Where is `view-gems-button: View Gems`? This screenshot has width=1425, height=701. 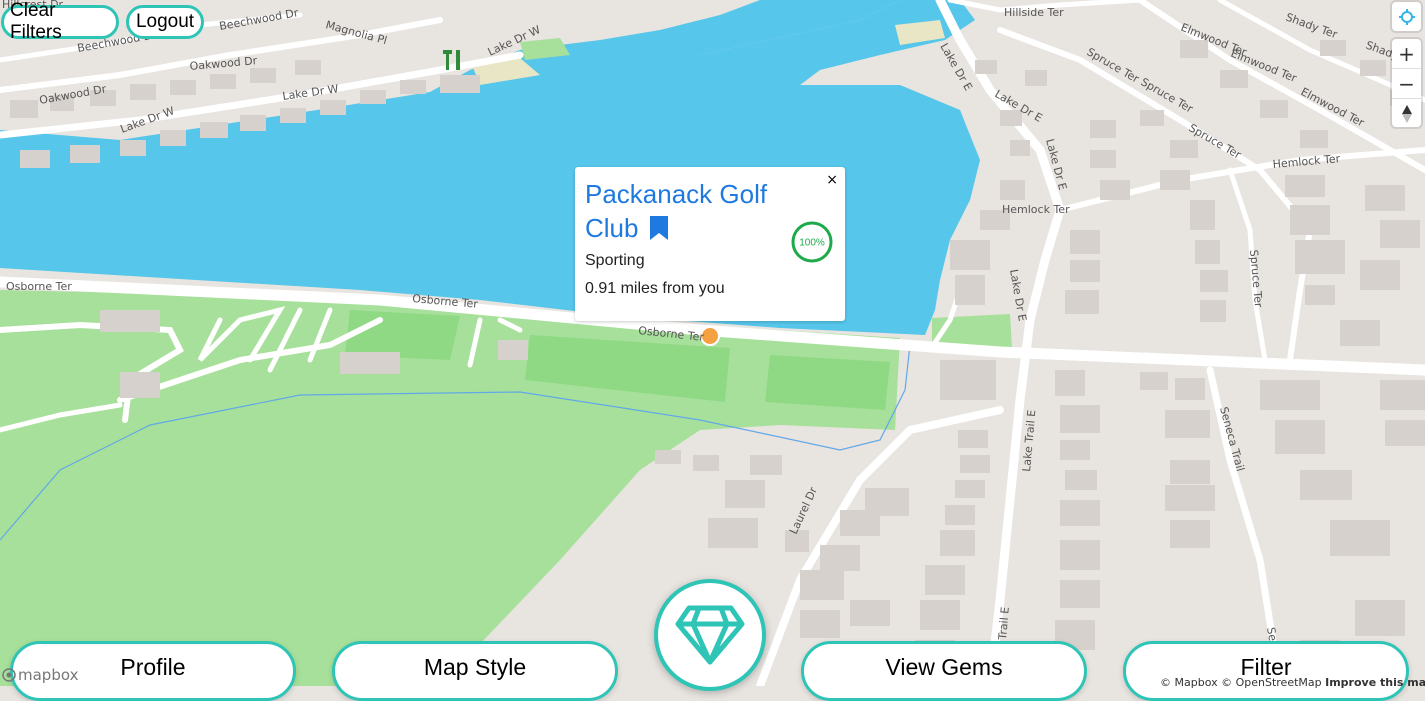 view-gems-button: View Gems is located at coordinates (944, 671).